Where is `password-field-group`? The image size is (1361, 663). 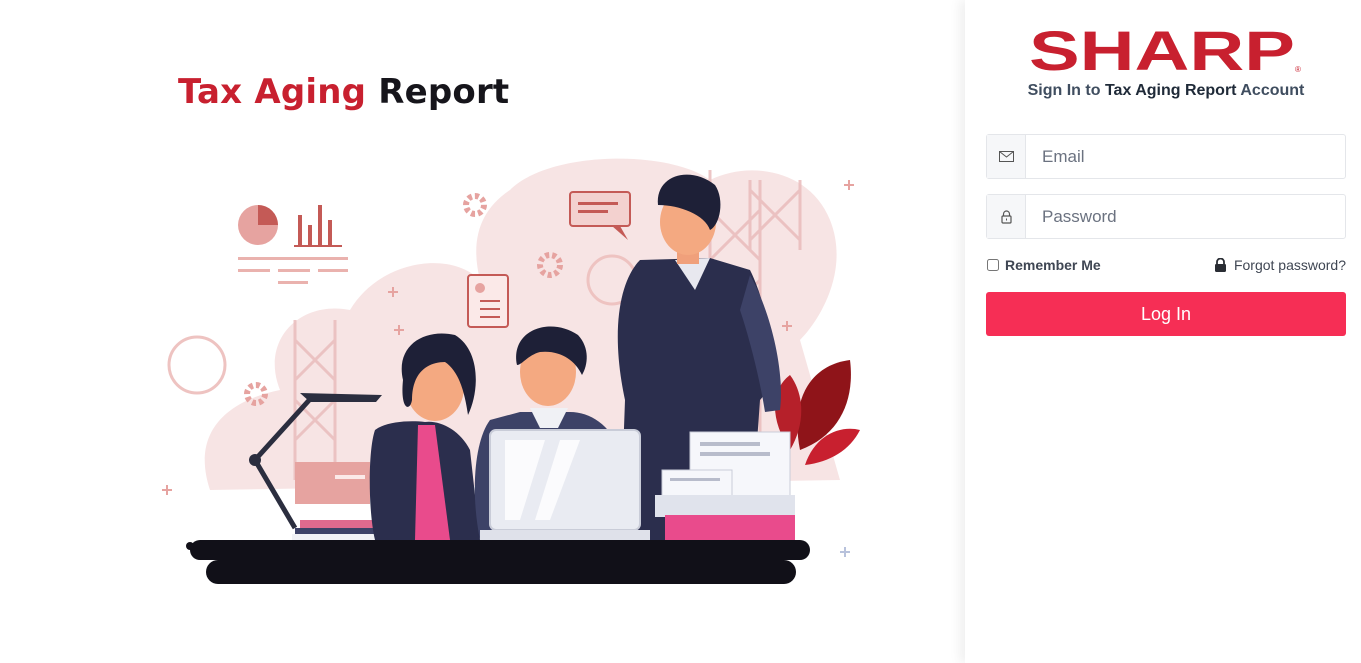
password-field-group is located at coordinates (1166, 216).